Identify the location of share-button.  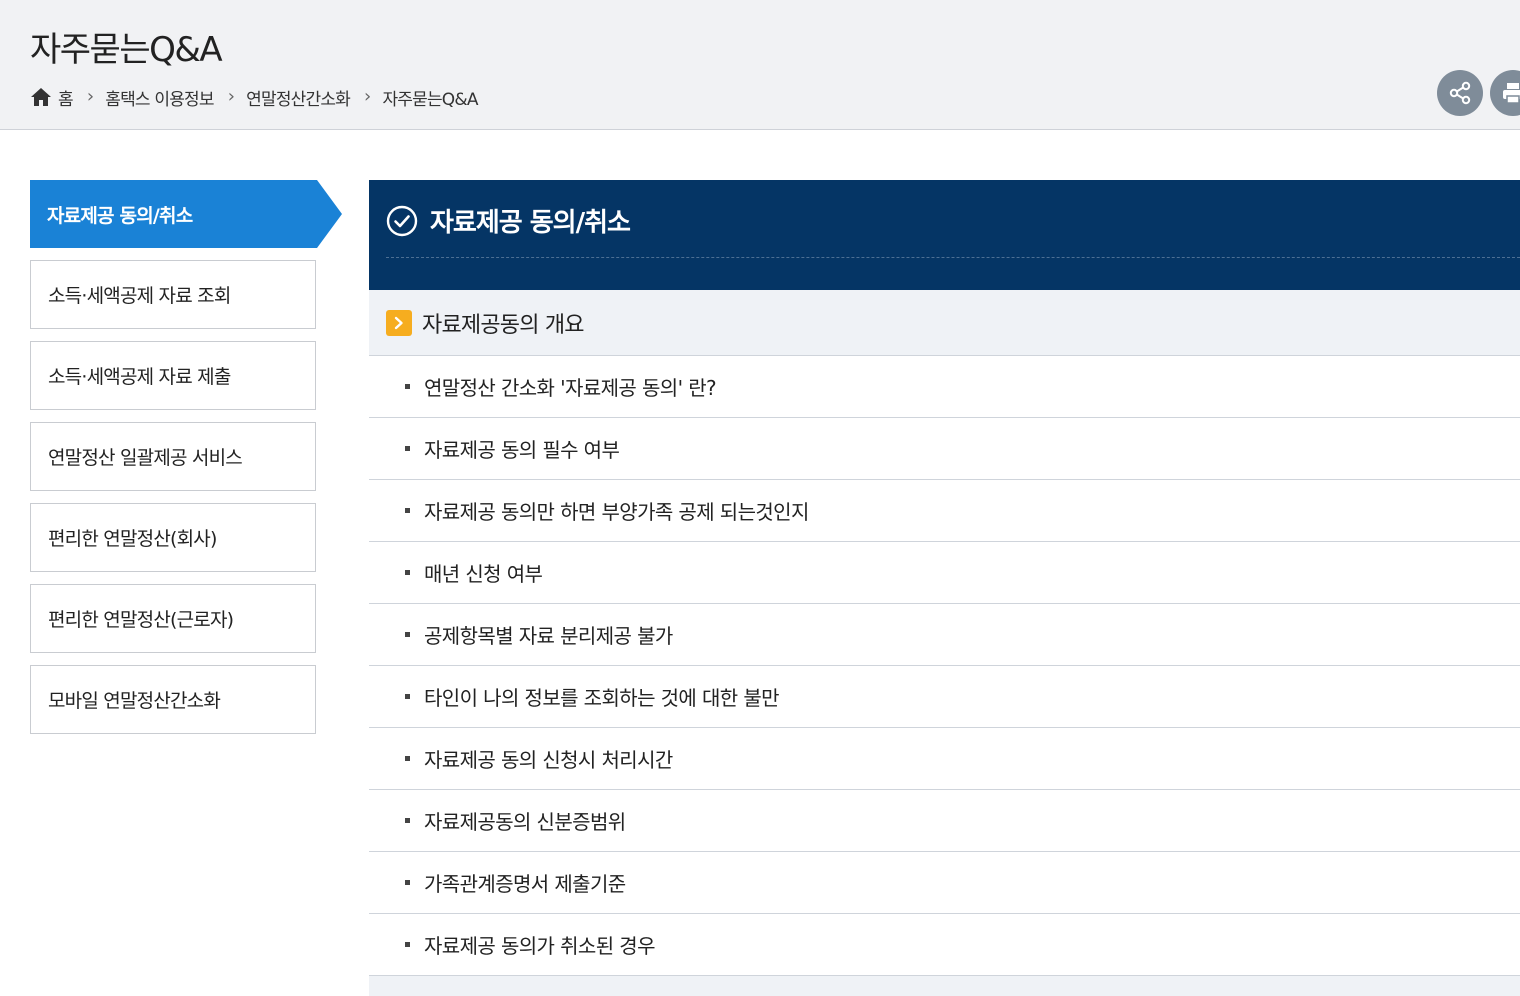
(1460, 93).